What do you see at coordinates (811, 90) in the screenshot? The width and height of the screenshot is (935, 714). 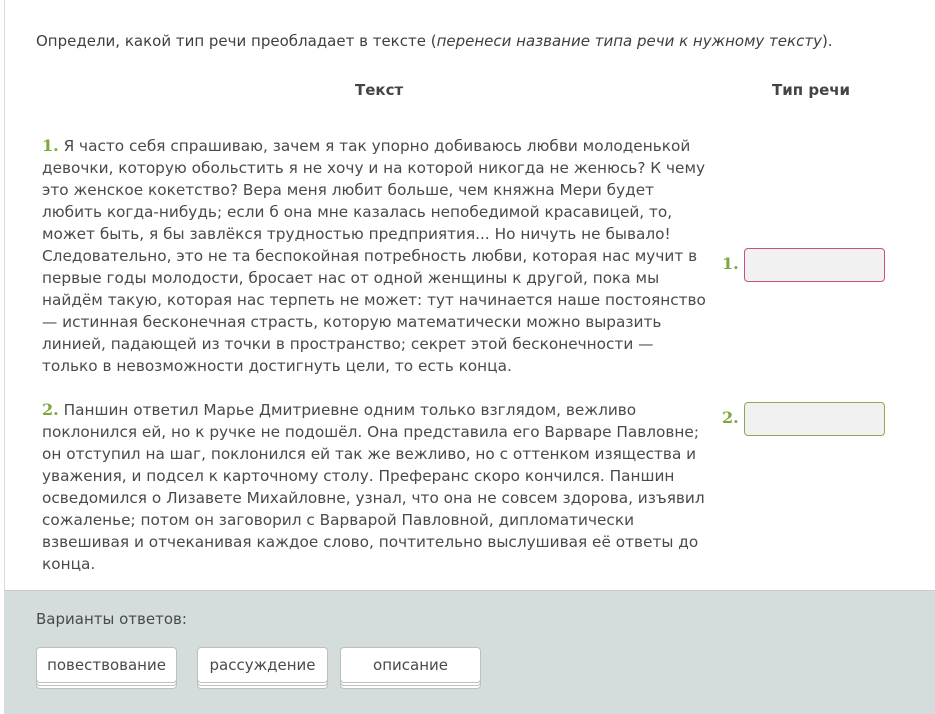 I see `column-header-type: Тип речи` at bounding box center [811, 90].